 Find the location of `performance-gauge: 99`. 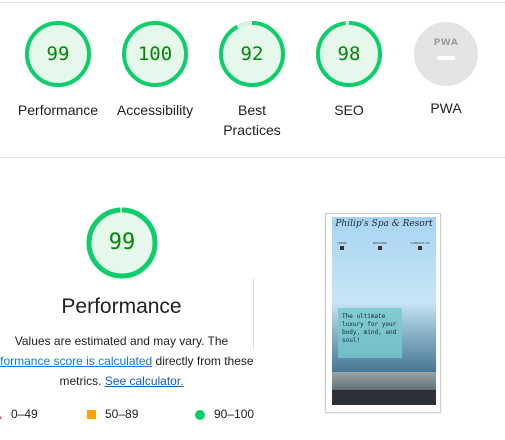

performance-gauge: 99 is located at coordinates (122, 243).